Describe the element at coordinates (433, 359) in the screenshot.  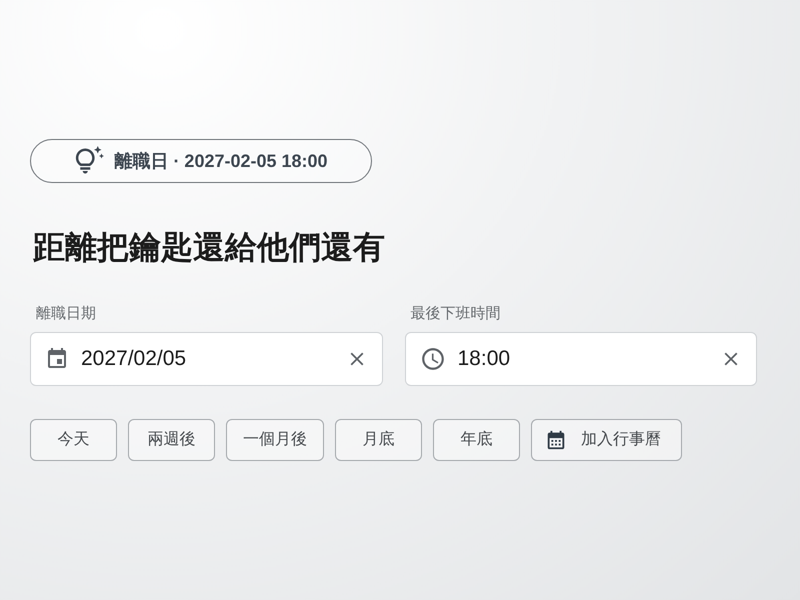
I see `clock-icon` at that location.